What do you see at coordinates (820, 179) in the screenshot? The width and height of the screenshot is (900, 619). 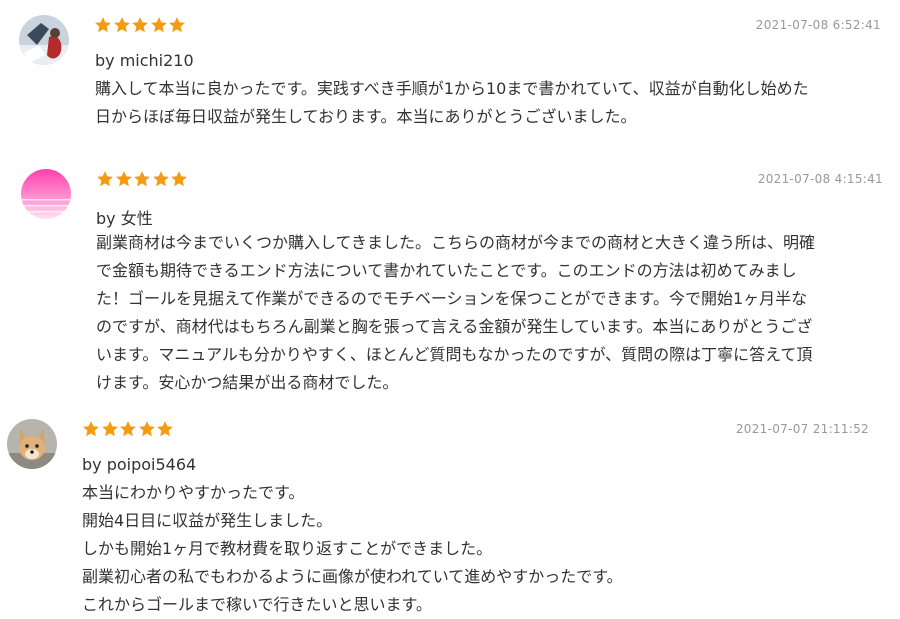 I see `review-date: 2021-07-08 4:15:41` at bounding box center [820, 179].